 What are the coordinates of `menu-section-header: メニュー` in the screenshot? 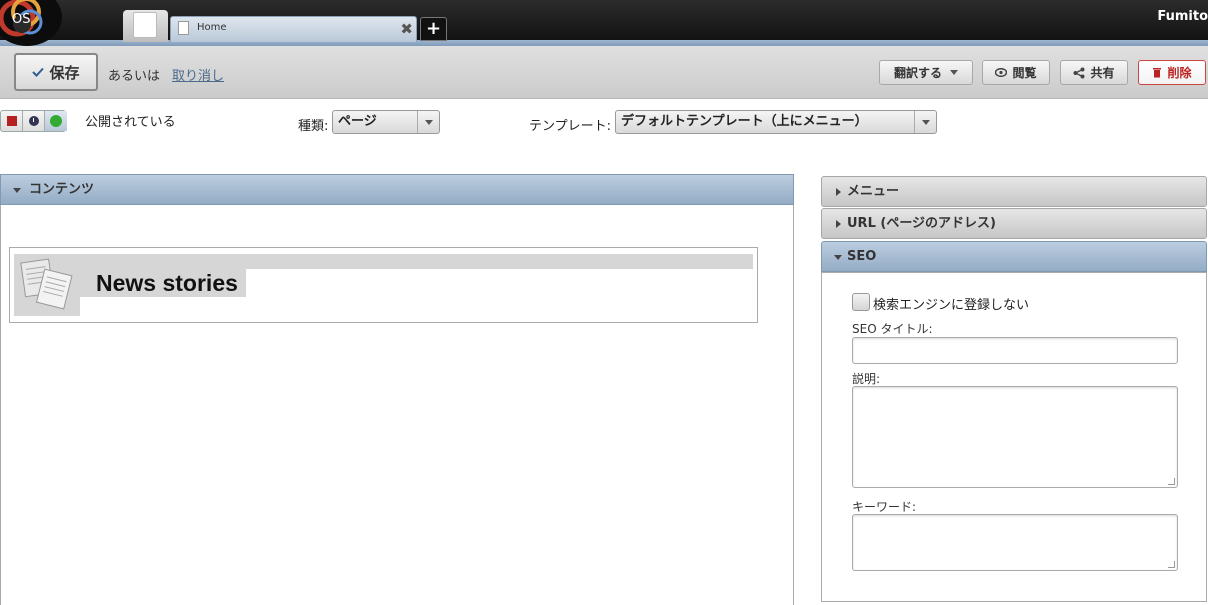 It's located at (1014, 191).